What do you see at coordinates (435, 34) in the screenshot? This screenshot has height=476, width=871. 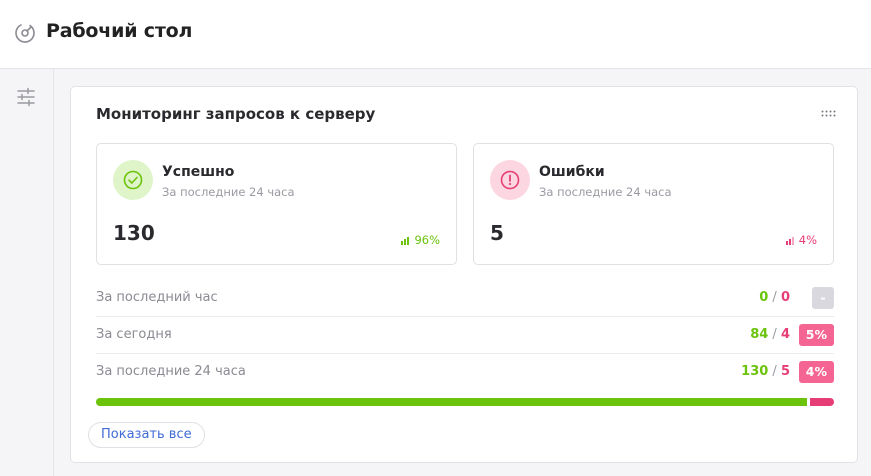 I see `top-bar: Рабочий стол` at bounding box center [435, 34].